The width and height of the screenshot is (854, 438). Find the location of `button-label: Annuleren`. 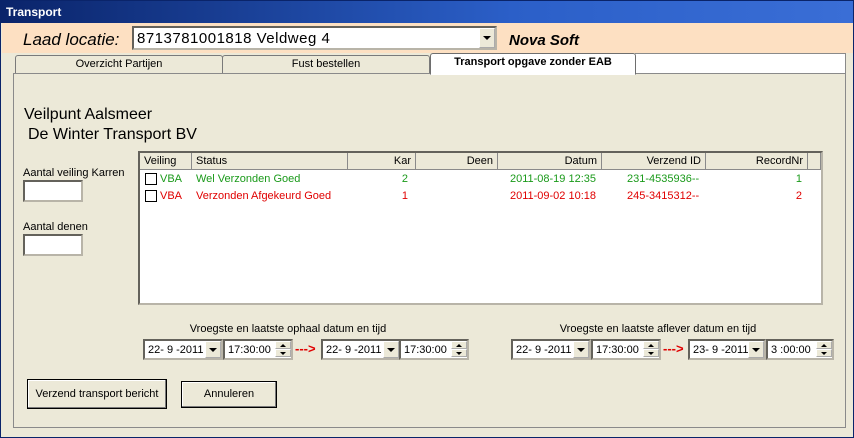

button-label: Annuleren is located at coordinates (229, 394).